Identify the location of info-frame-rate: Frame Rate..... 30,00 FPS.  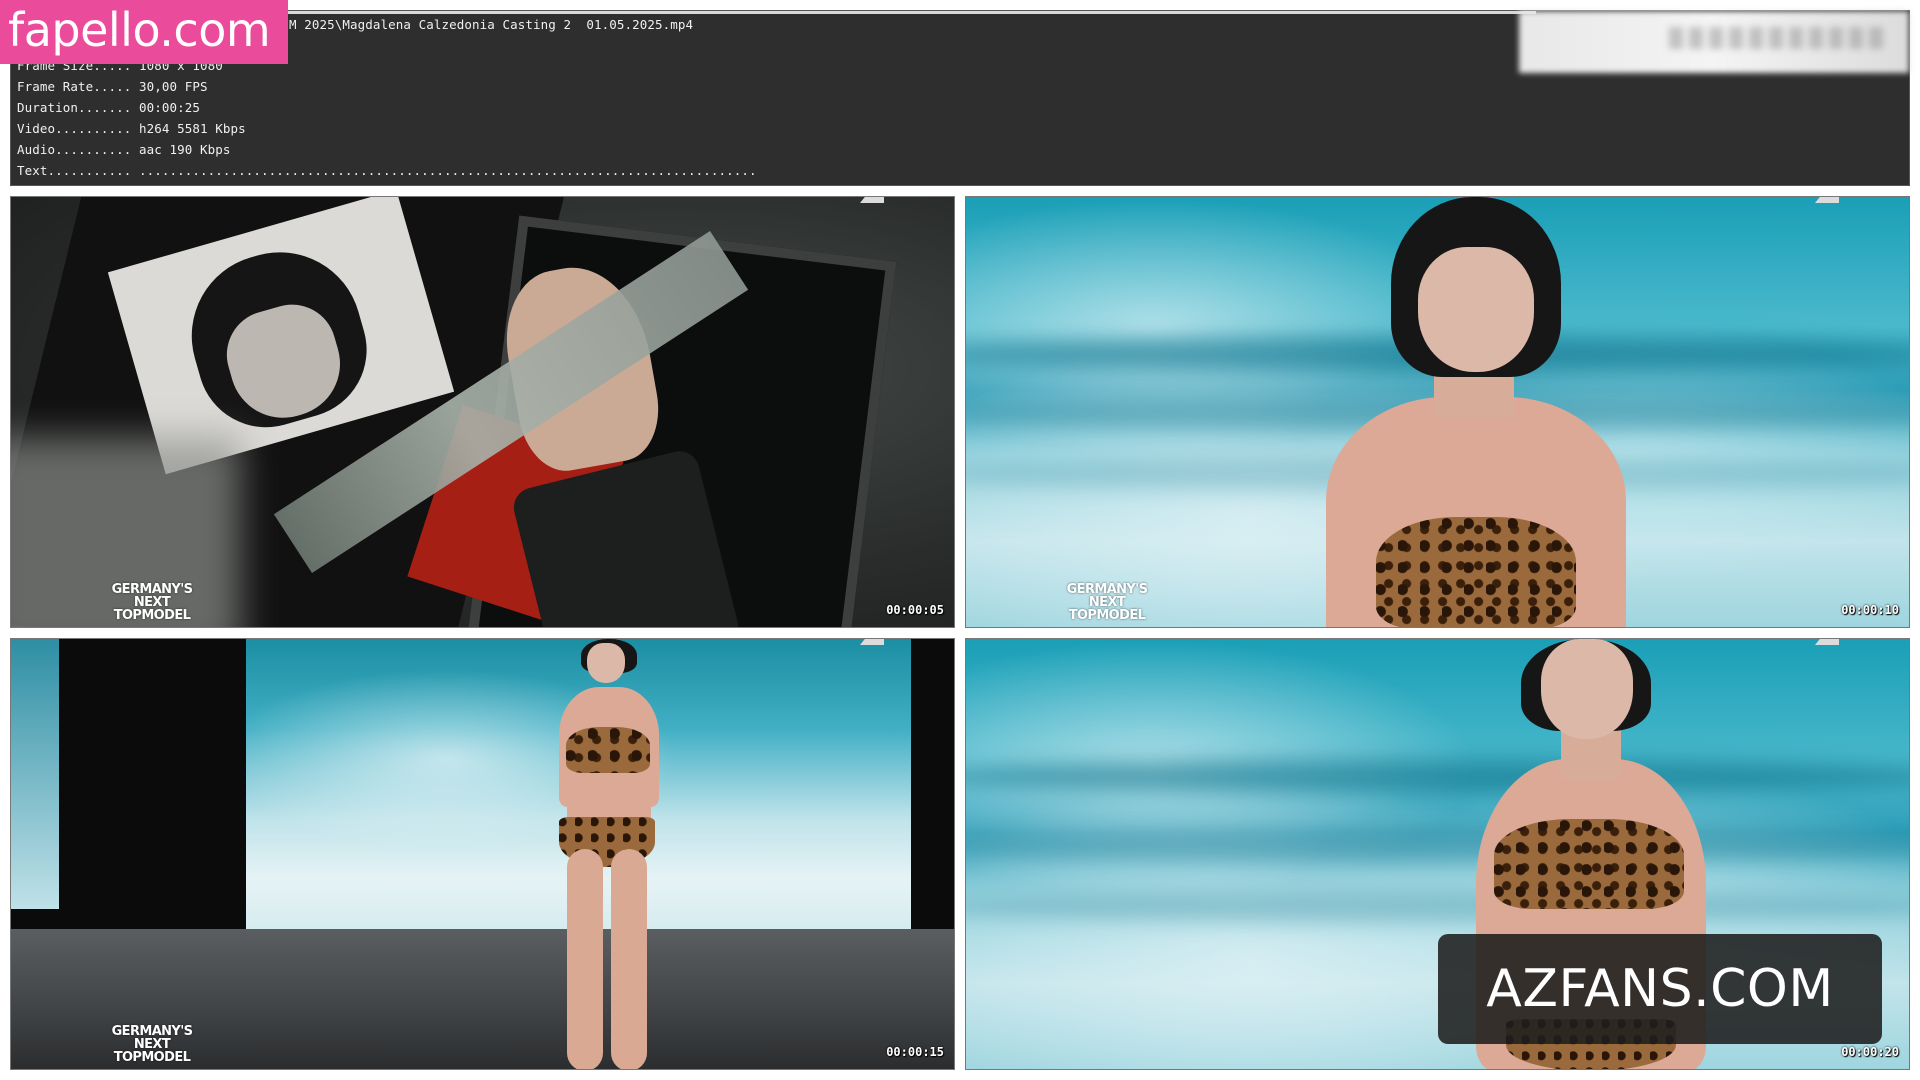
(112, 86).